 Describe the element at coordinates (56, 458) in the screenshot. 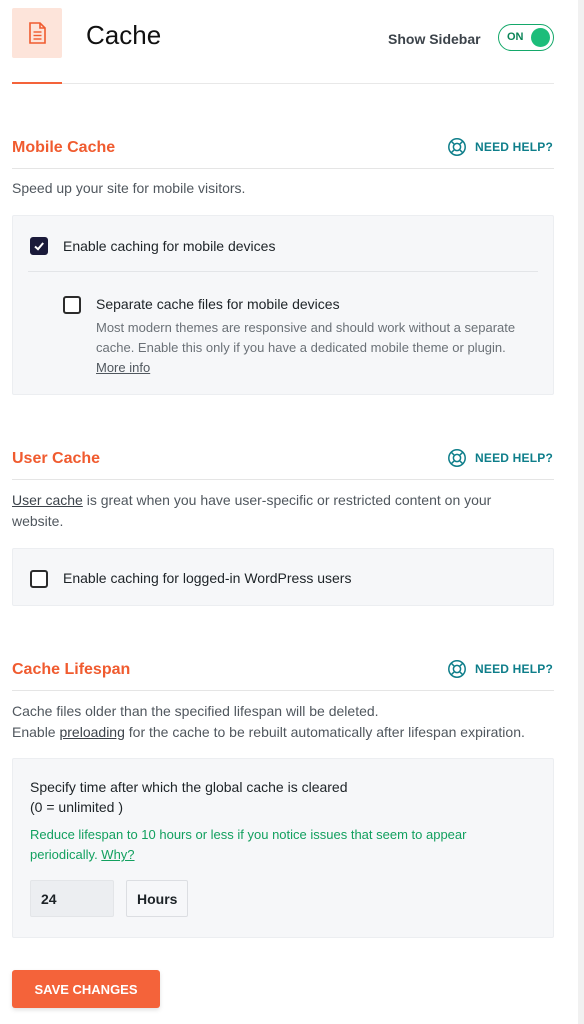

I see `user-cache-title: User Cache` at that location.